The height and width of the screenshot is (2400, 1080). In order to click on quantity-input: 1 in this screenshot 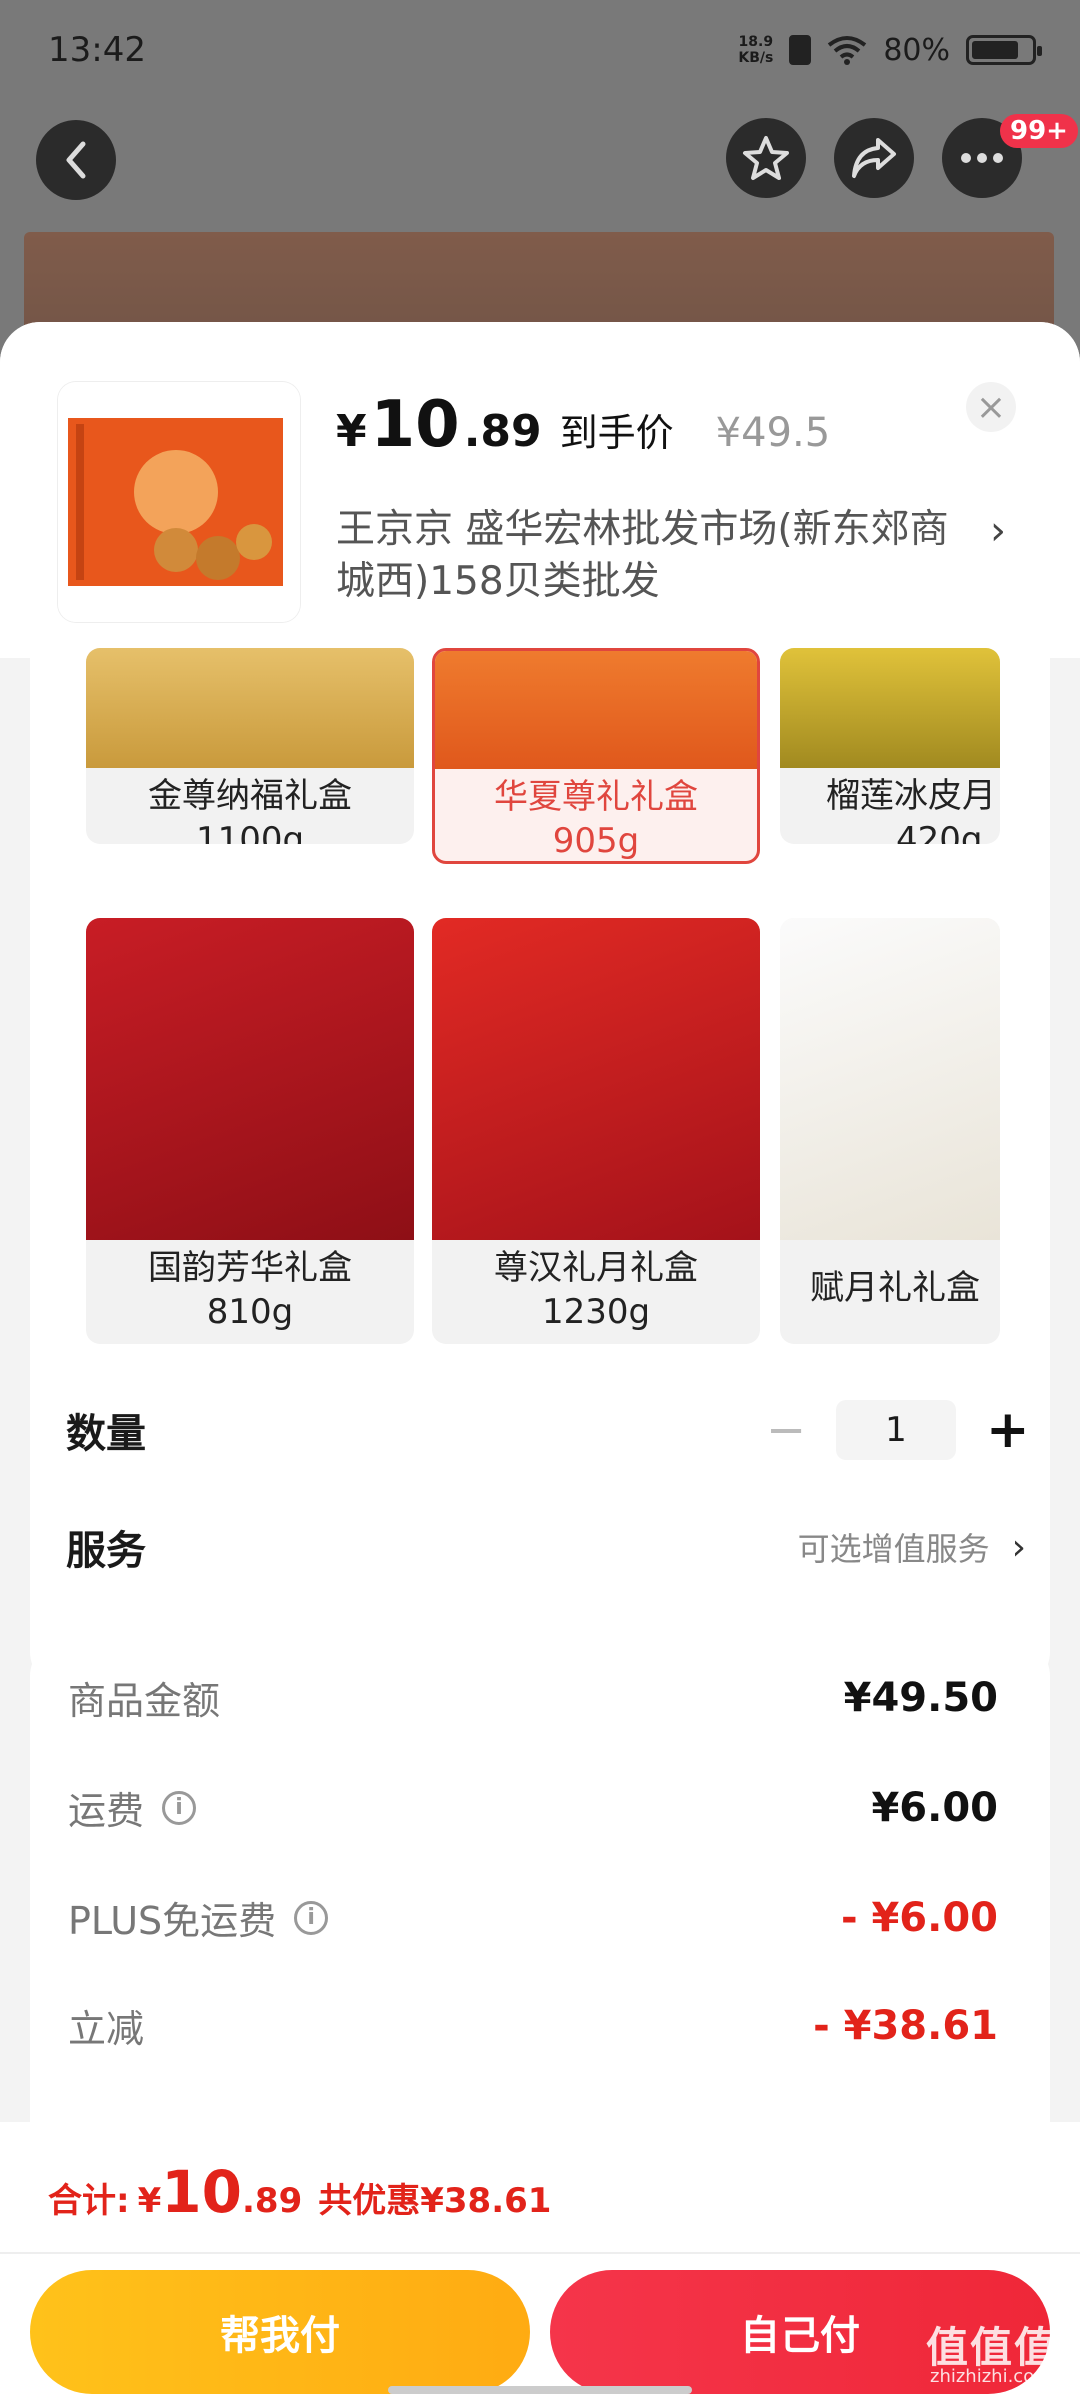, I will do `click(896, 1430)`.